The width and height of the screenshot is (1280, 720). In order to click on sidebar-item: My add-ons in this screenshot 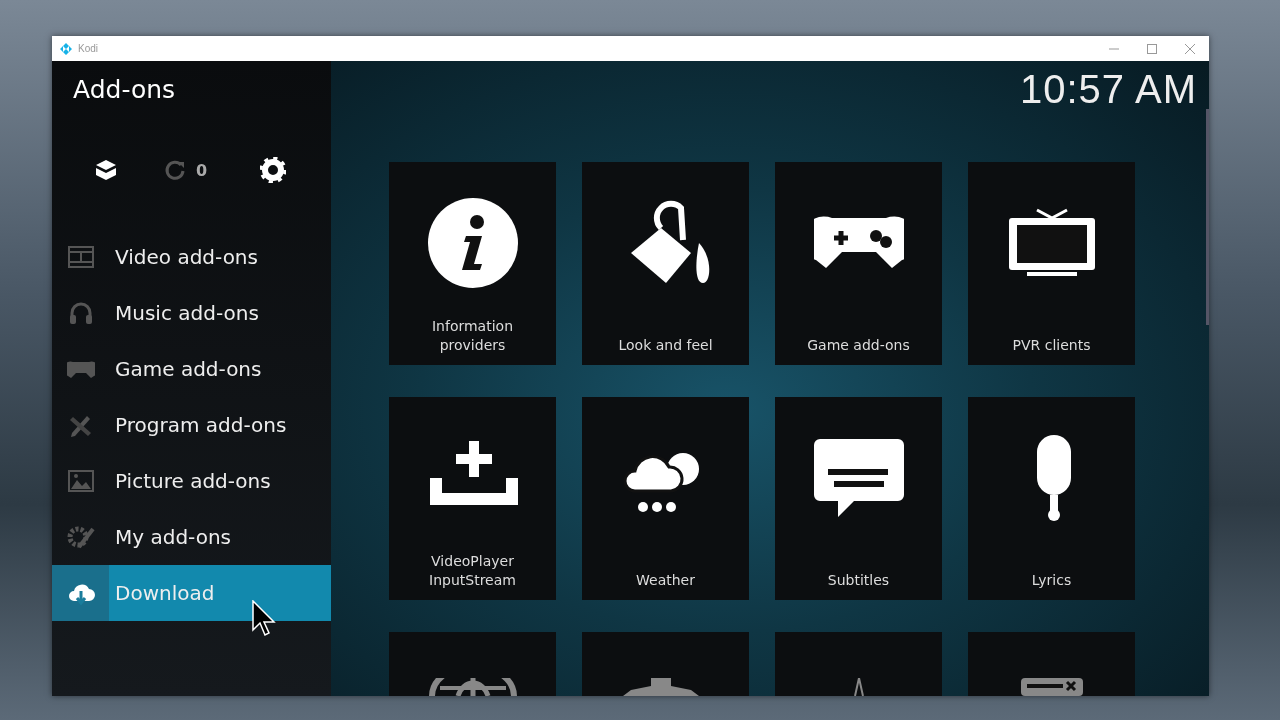, I will do `click(191, 537)`.